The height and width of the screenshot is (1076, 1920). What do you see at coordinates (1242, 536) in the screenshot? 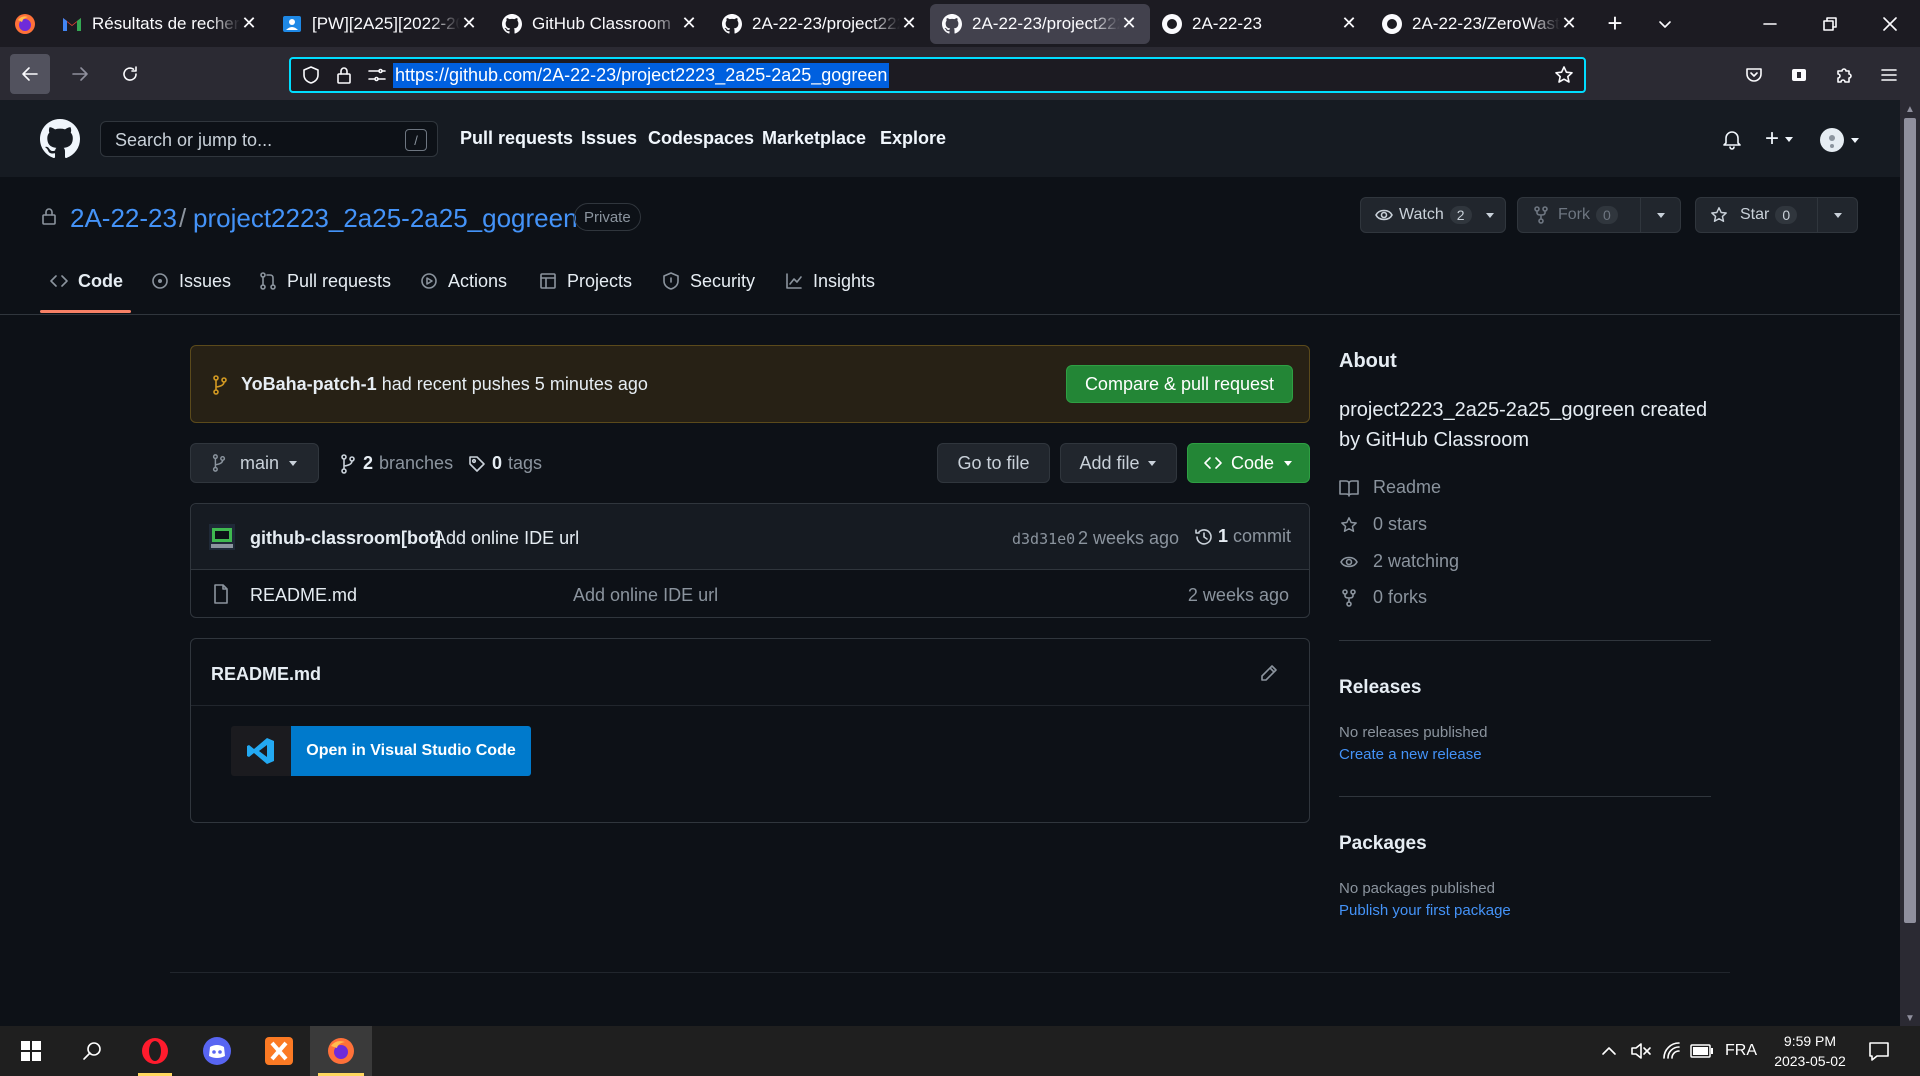
I see `commit-history-link: 1 commit` at bounding box center [1242, 536].